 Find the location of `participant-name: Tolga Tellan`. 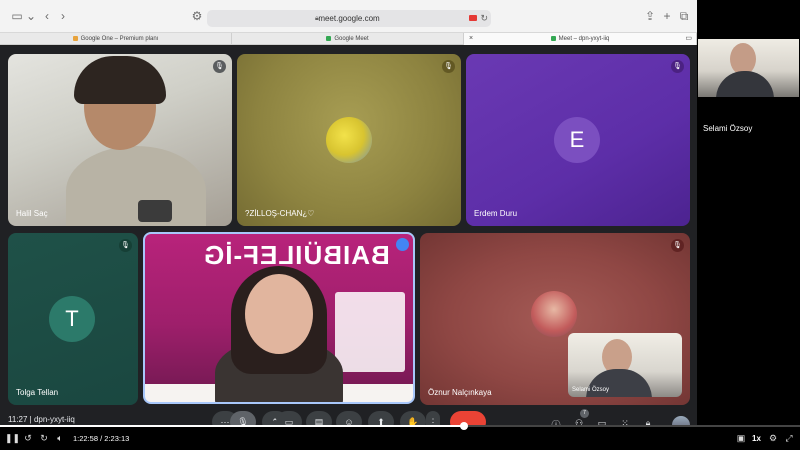

participant-name: Tolga Tellan is located at coordinates (37, 392).